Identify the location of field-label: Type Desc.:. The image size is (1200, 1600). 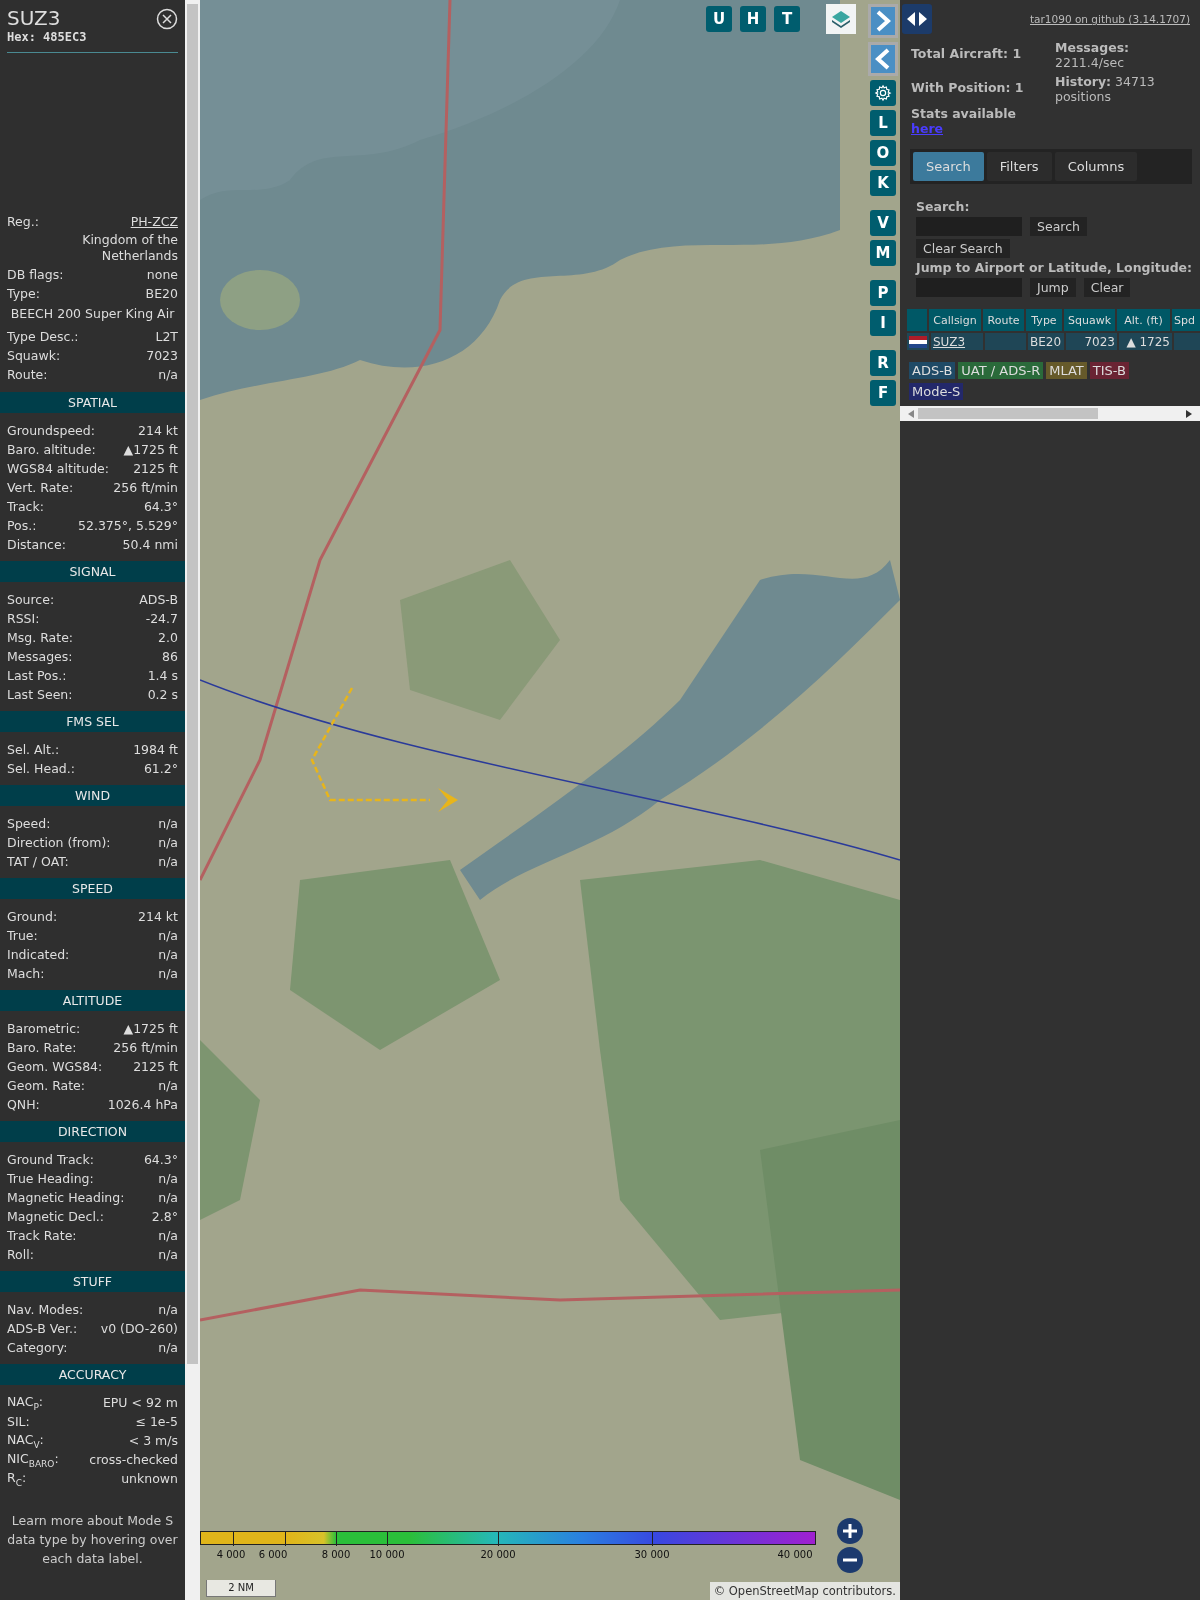
(43, 336).